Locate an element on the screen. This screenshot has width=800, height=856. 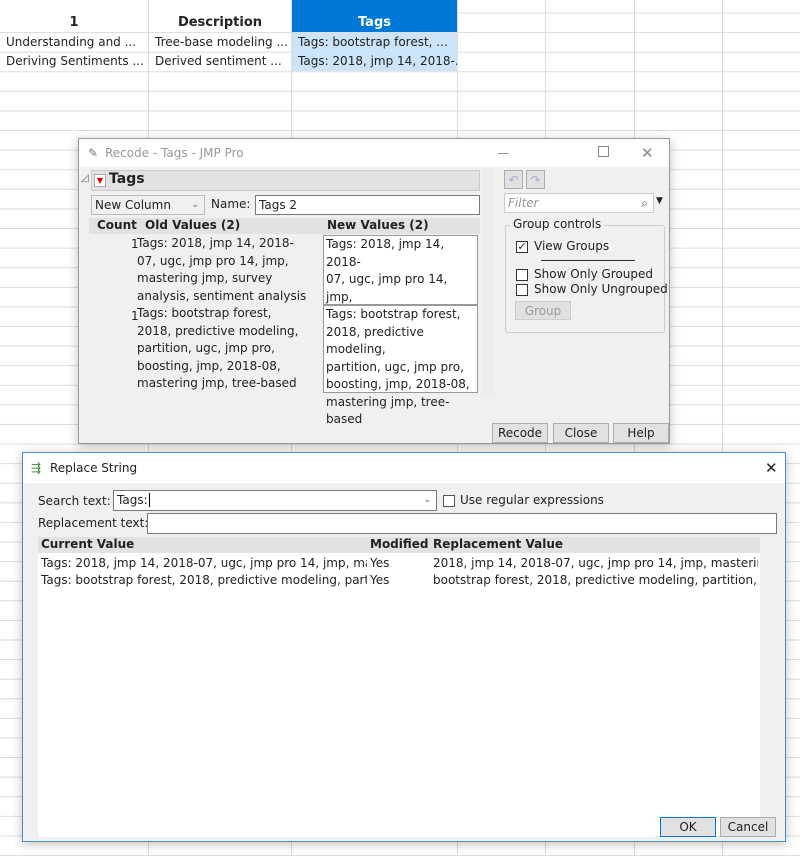
group-controls-label: Group controls is located at coordinates (557, 224).